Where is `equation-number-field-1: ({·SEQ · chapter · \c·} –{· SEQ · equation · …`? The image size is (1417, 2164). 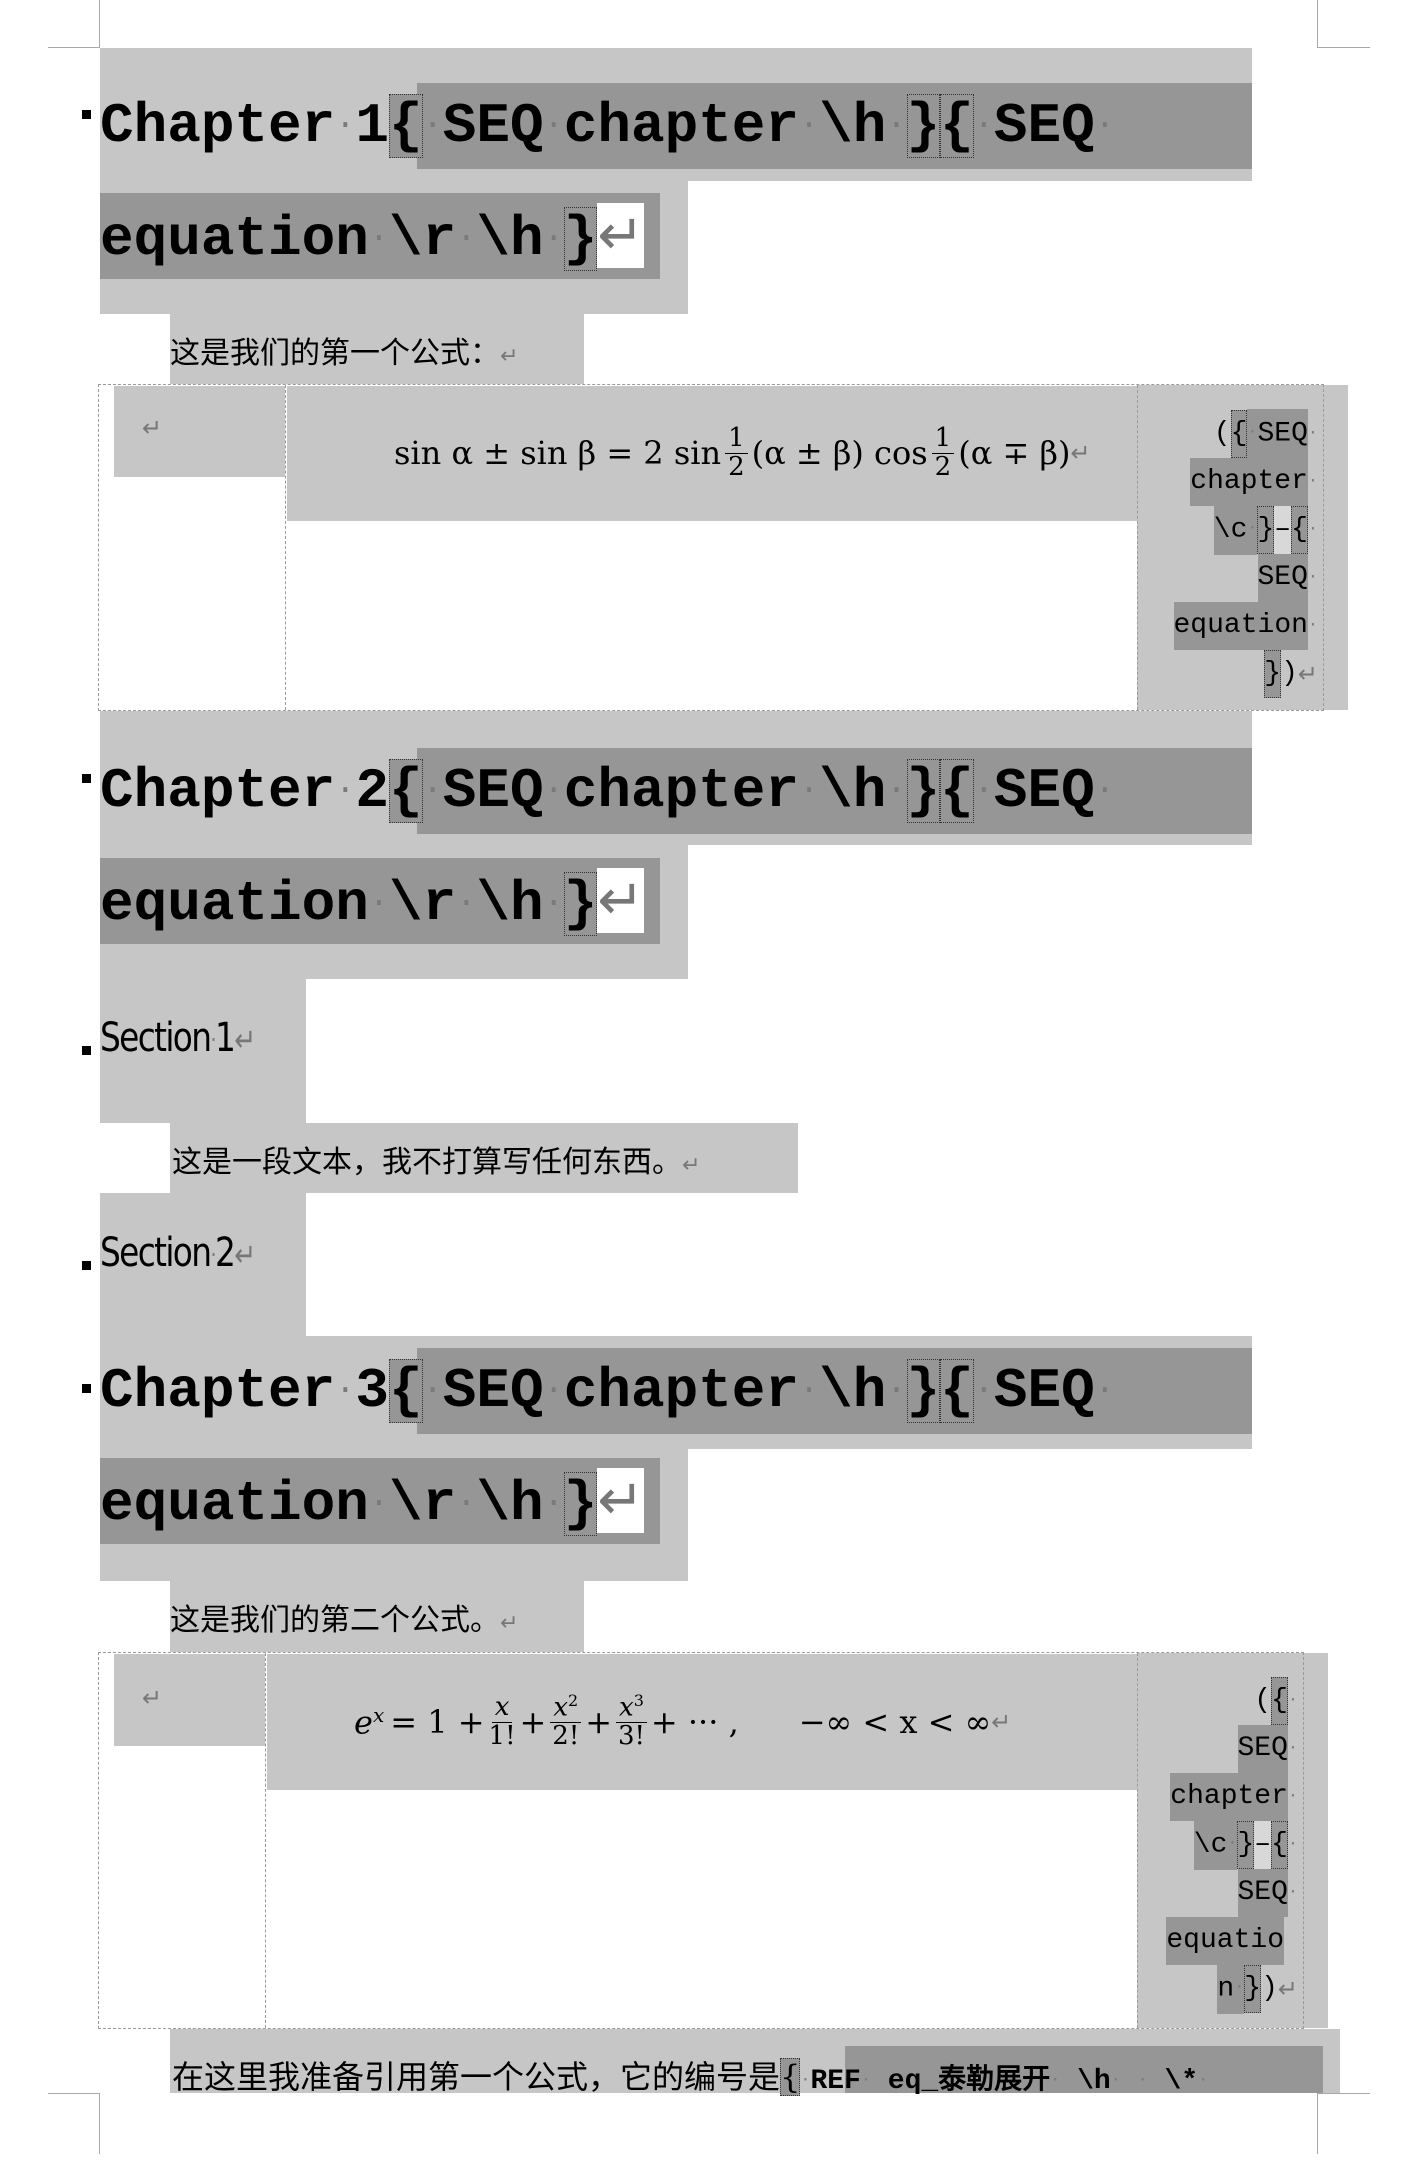 equation-number-field-1: ({·SEQ · chapter · \c·} –{· SEQ · equation · … is located at coordinates (1229, 553).